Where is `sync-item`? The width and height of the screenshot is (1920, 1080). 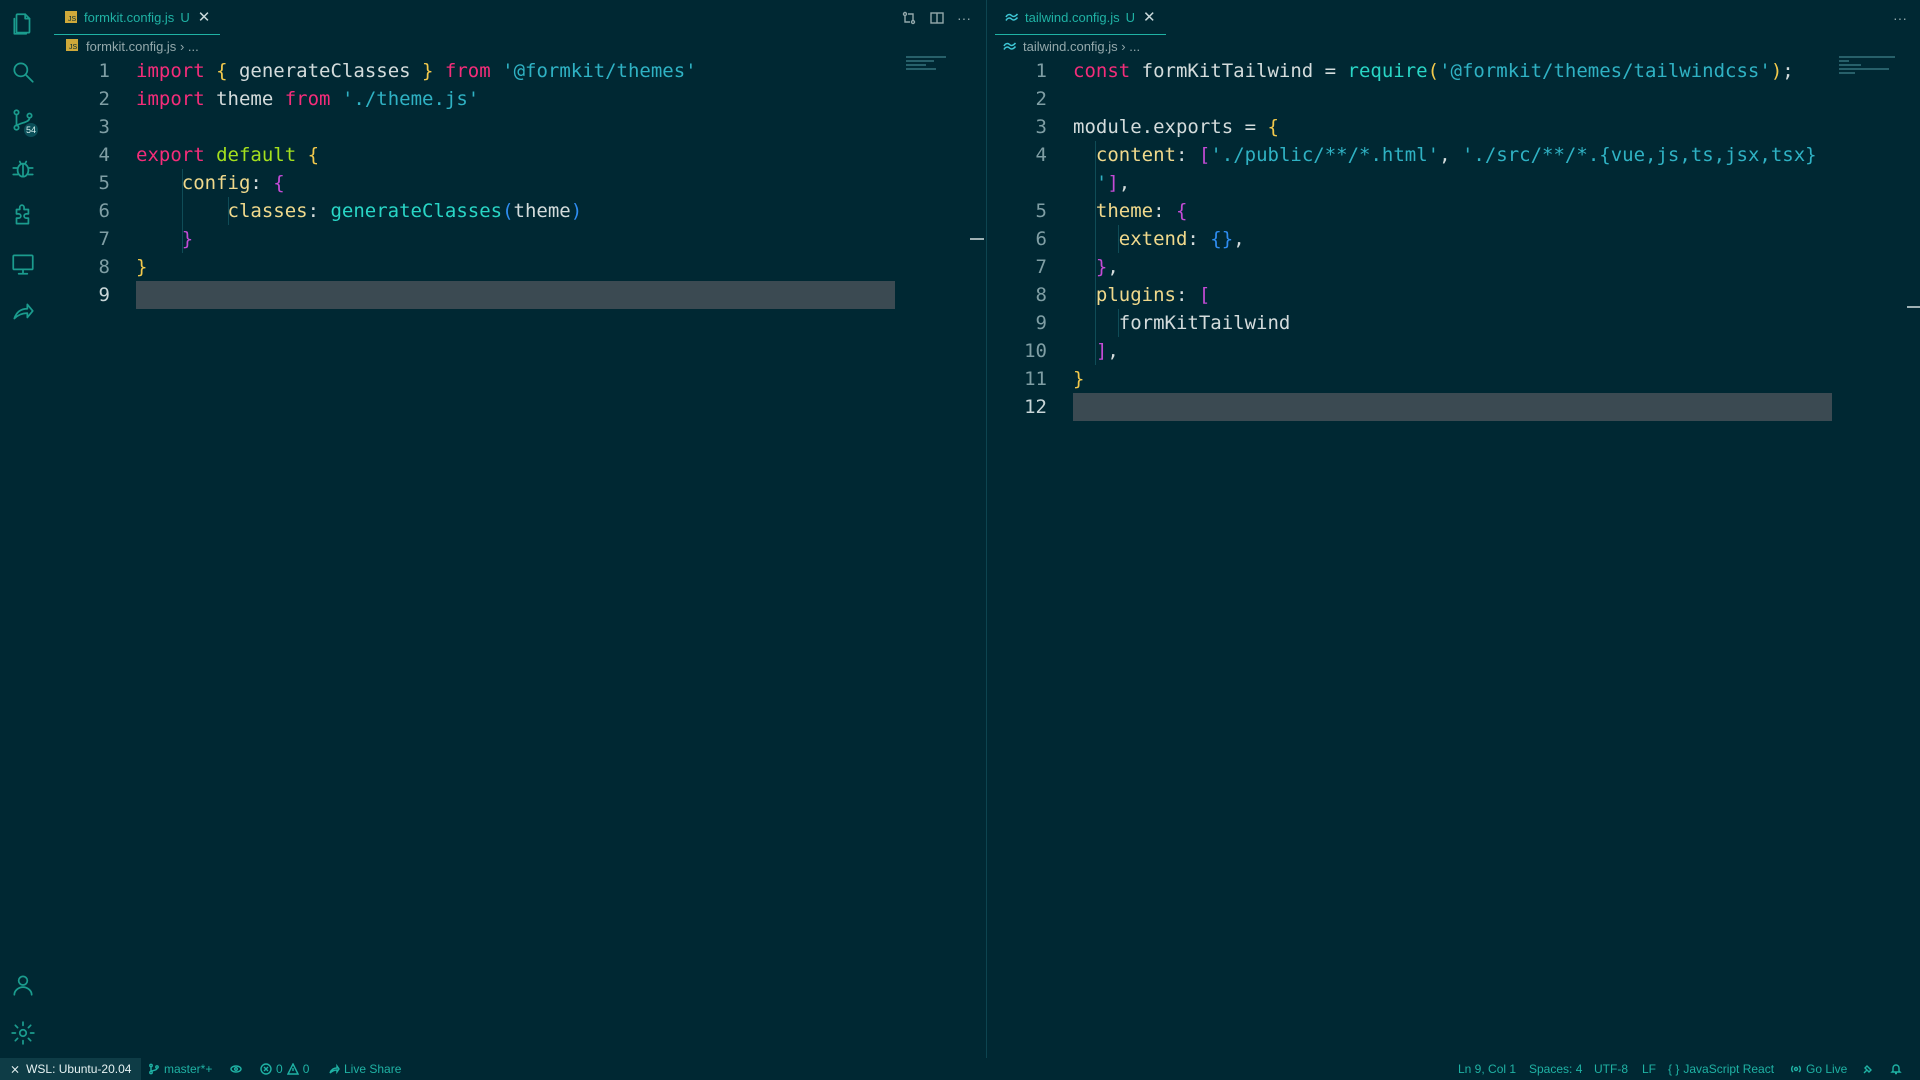
sync-item is located at coordinates (236, 1069).